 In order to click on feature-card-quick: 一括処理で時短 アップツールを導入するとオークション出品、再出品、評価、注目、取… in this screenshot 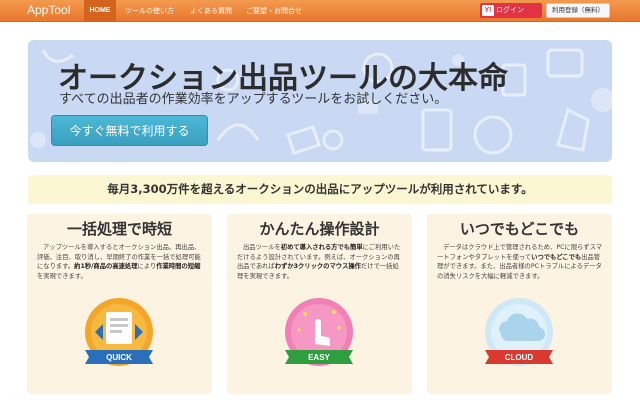, I will do `click(119, 304)`.